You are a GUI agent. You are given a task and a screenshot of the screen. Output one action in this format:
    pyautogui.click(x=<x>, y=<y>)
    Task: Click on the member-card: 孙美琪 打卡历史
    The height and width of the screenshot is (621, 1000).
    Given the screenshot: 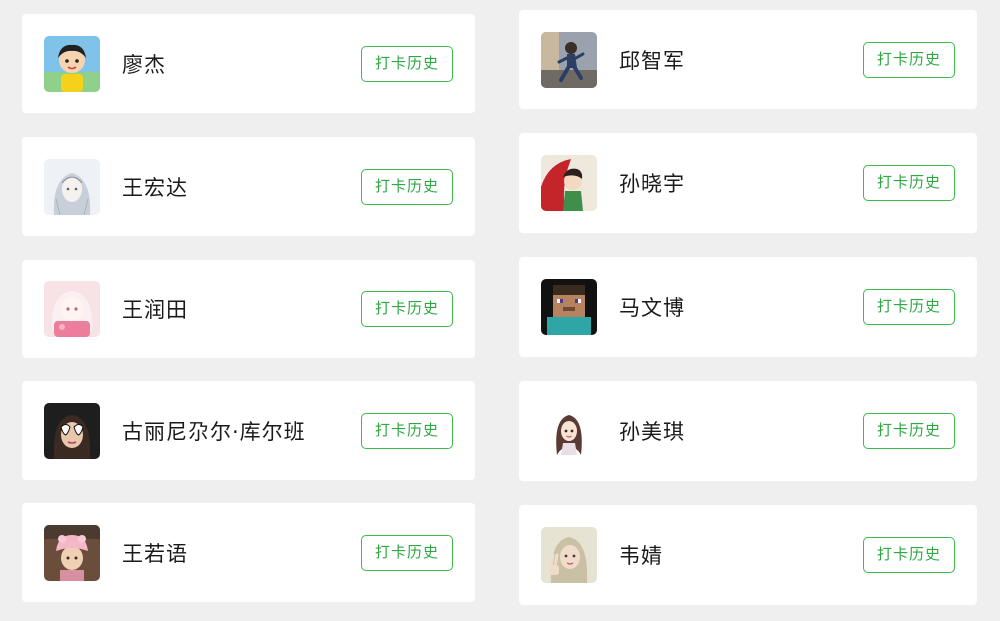 What is the action you would take?
    pyautogui.click(x=748, y=431)
    